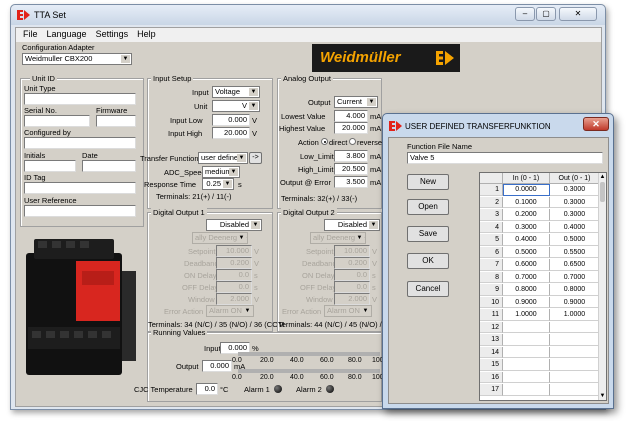  Describe the element at coordinates (546, 14) in the screenshot. I see `maximize-button: ▢` at that location.